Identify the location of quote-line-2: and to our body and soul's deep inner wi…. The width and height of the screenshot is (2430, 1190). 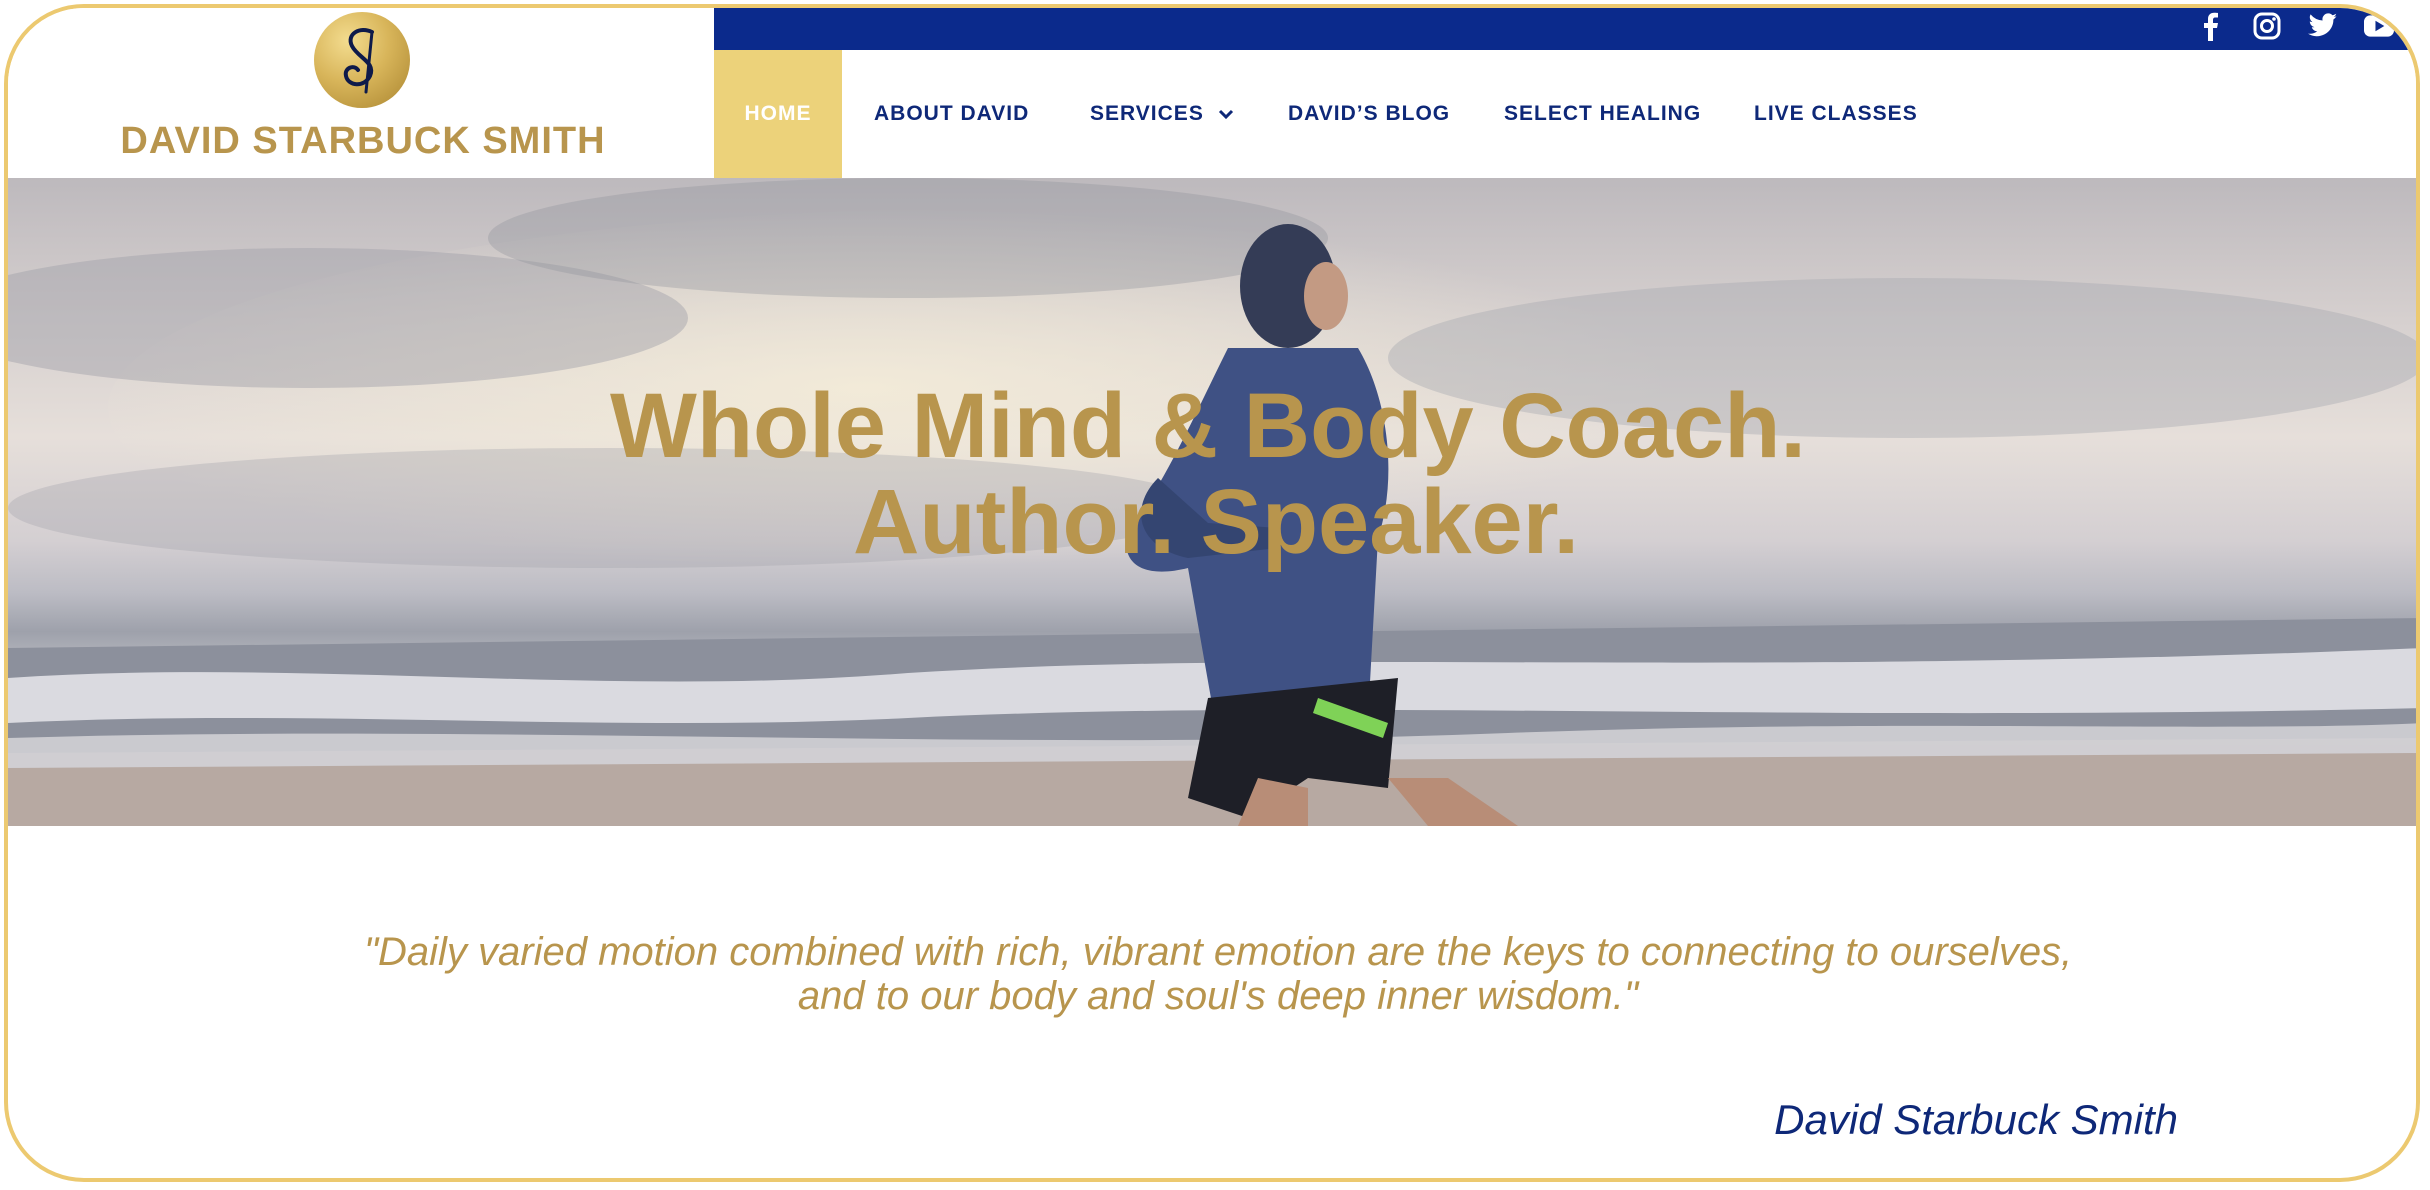
(1218, 996).